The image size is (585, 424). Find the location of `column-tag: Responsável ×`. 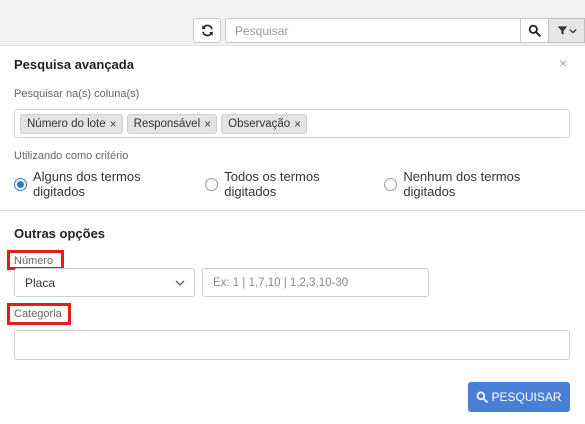

column-tag: Responsável × is located at coordinates (172, 123).